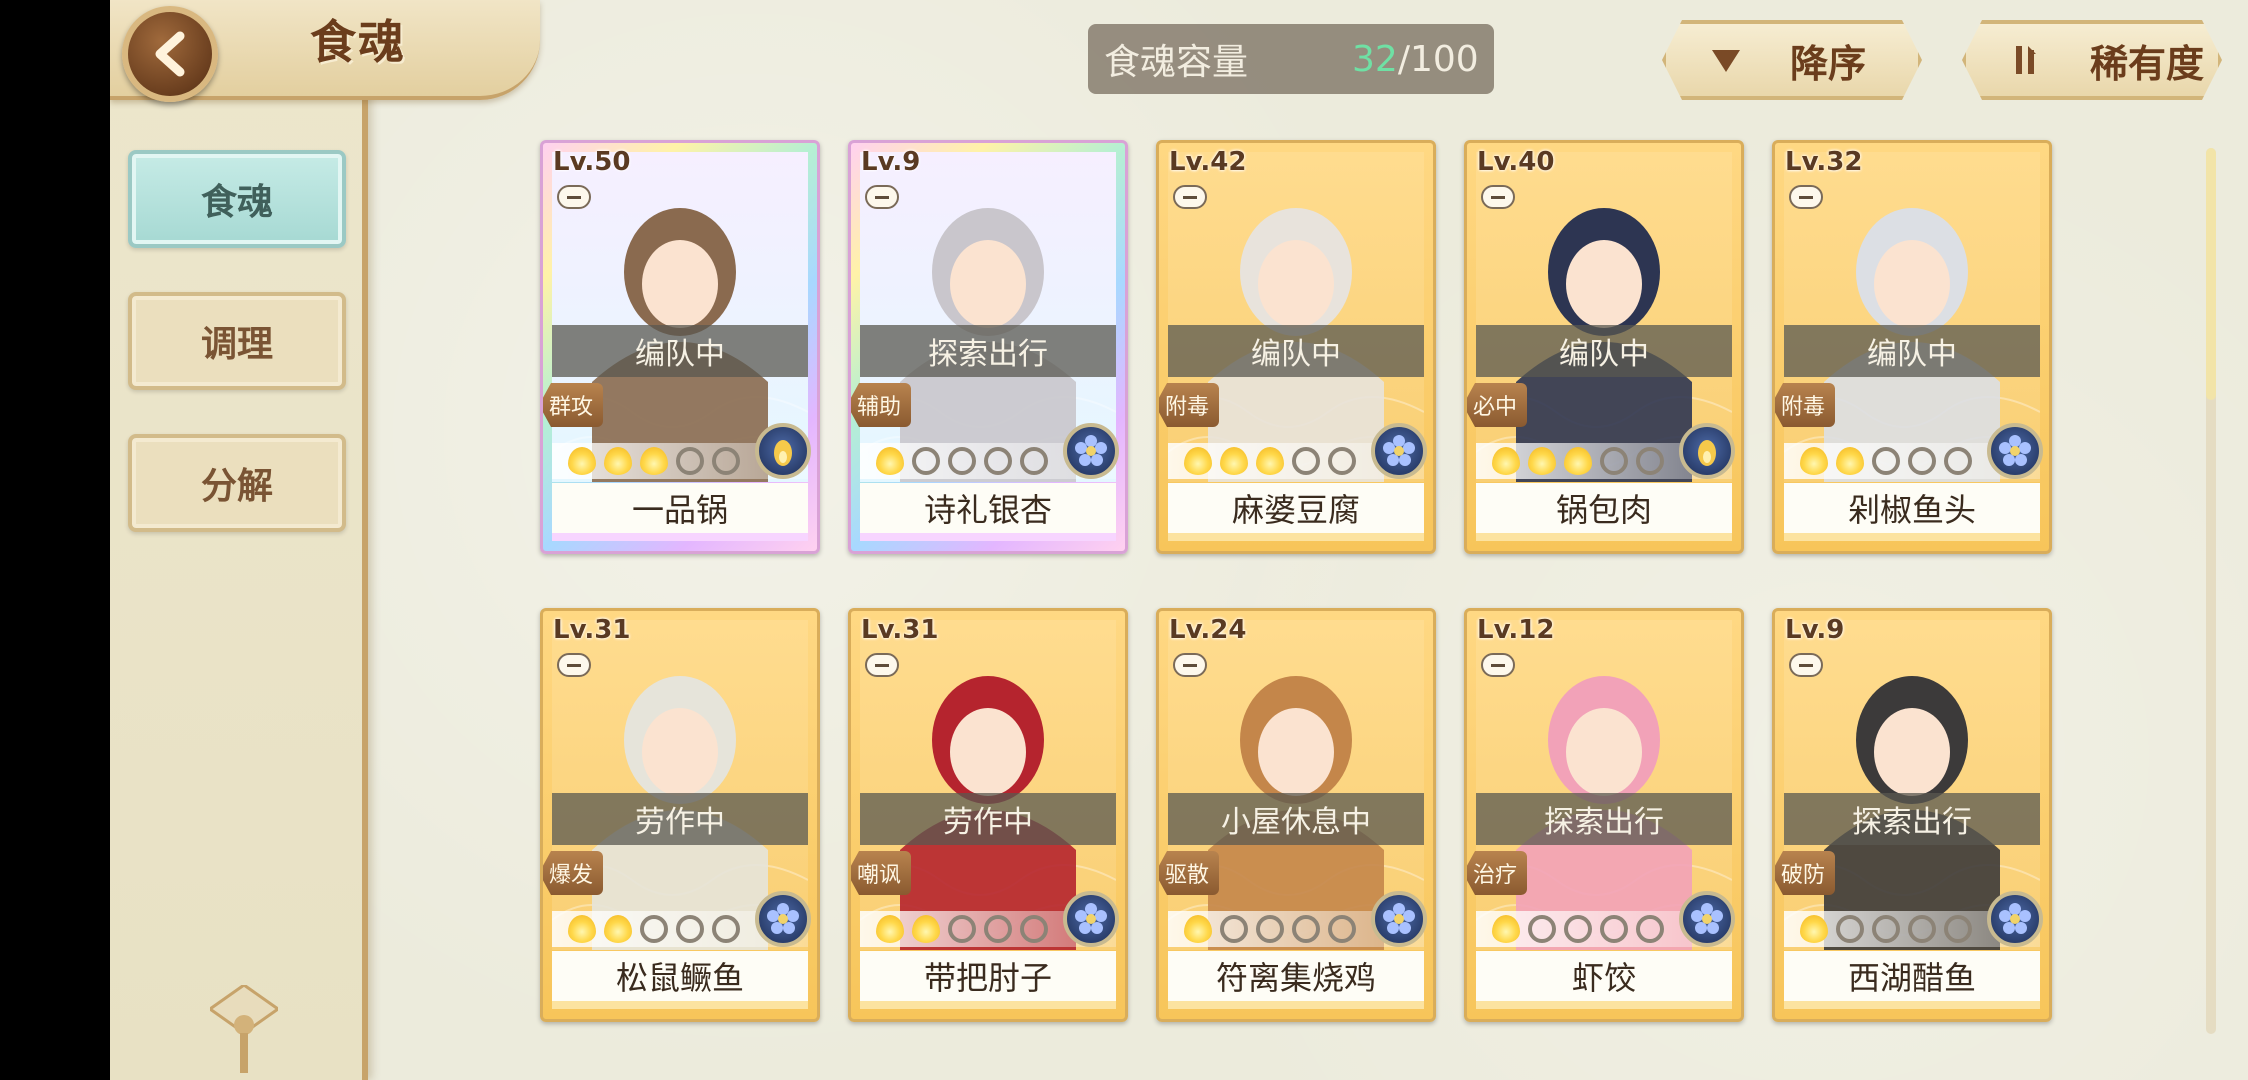 The width and height of the screenshot is (2248, 1080). I want to click on role-tag: 治疗, so click(1497, 873).